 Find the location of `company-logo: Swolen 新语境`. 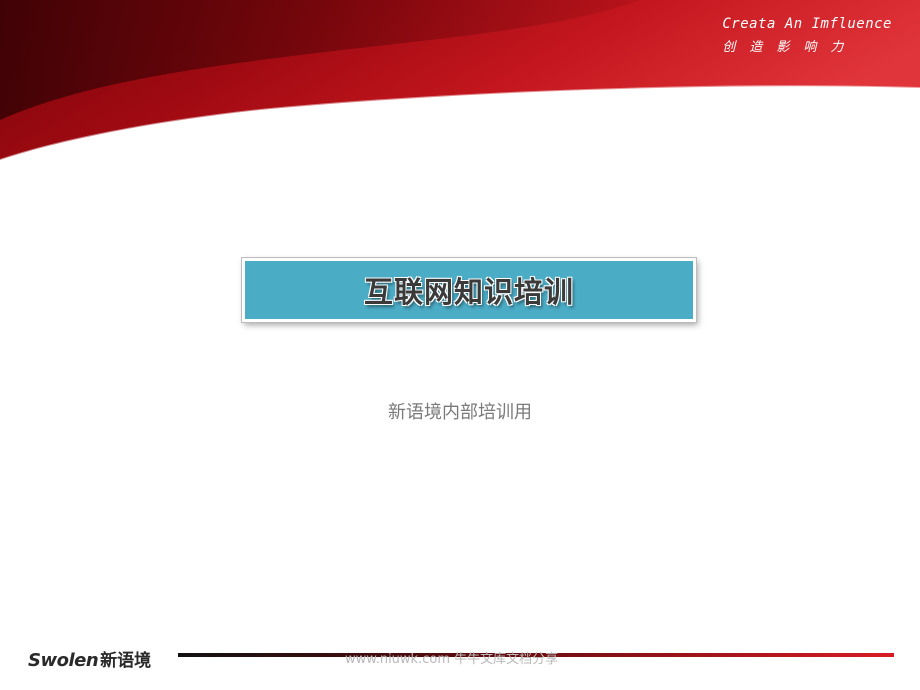

company-logo: Swolen 新语境 is located at coordinates (89, 658).